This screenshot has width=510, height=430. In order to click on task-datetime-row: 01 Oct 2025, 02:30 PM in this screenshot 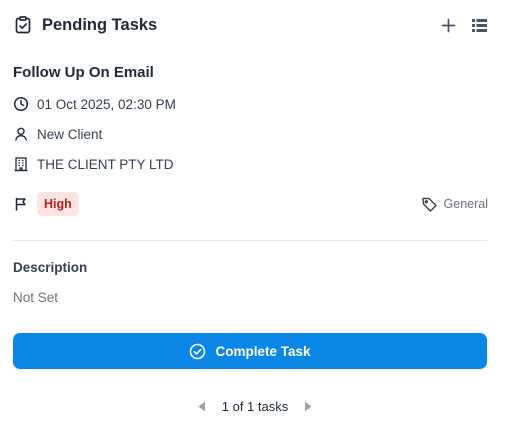, I will do `click(94, 104)`.